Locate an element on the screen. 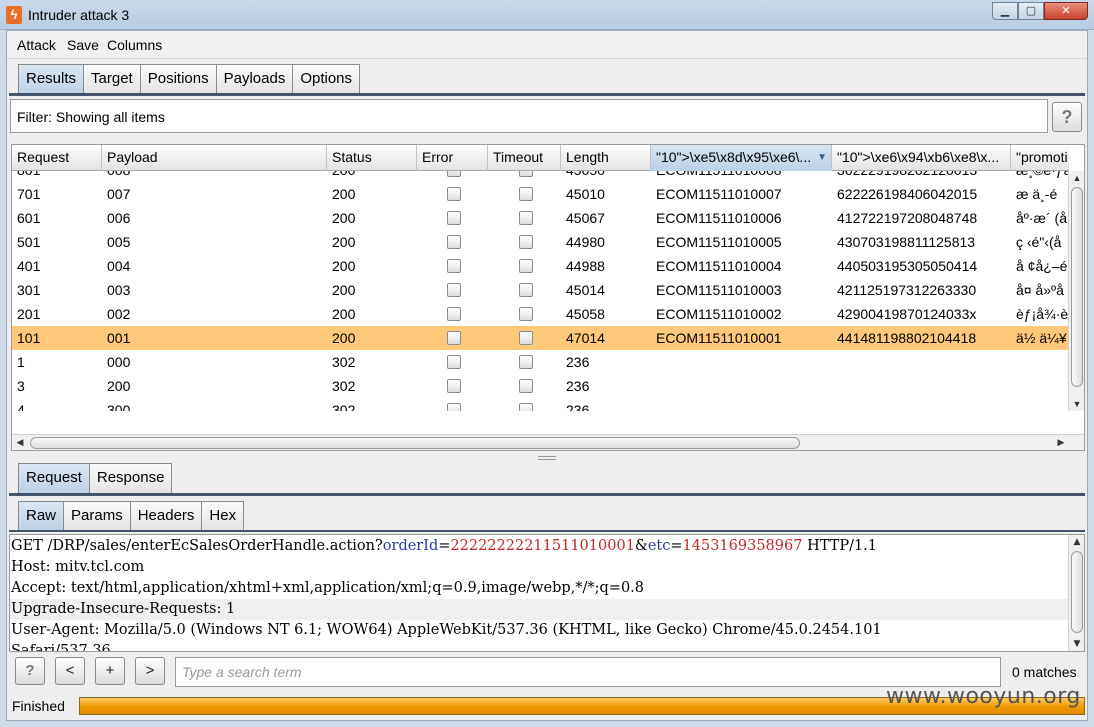 The image size is (1094, 727). filter-bar: Filter: Showing all items is located at coordinates (529, 116).